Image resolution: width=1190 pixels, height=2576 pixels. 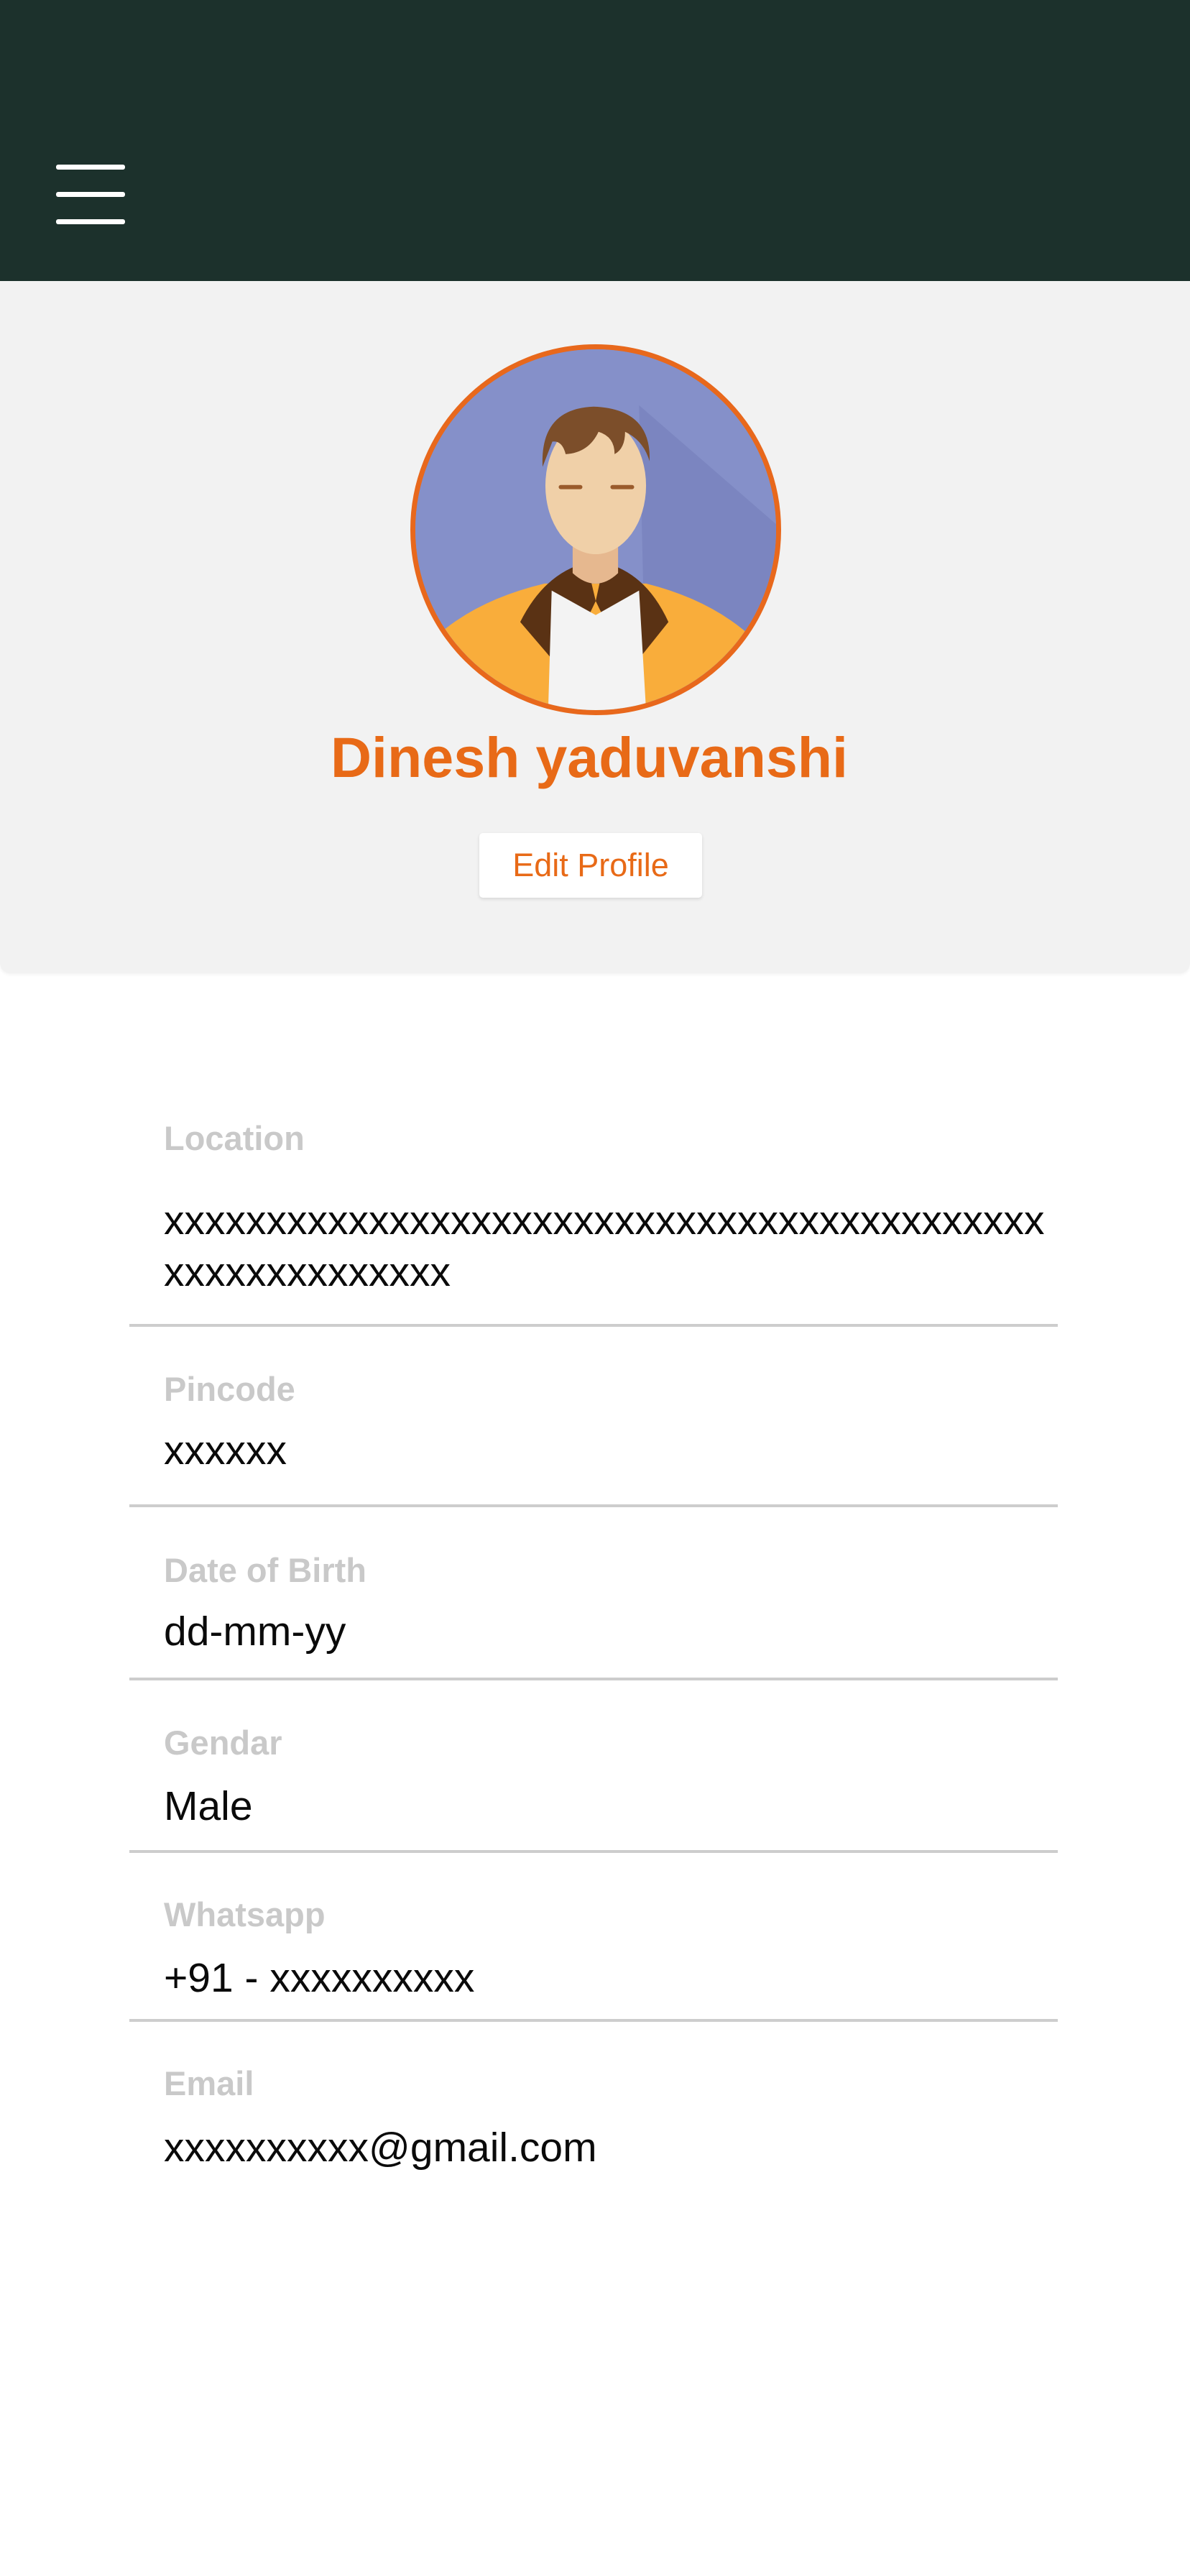 What do you see at coordinates (265, 1570) in the screenshot?
I see `dob-label: Date of Birth` at bounding box center [265, 1570].